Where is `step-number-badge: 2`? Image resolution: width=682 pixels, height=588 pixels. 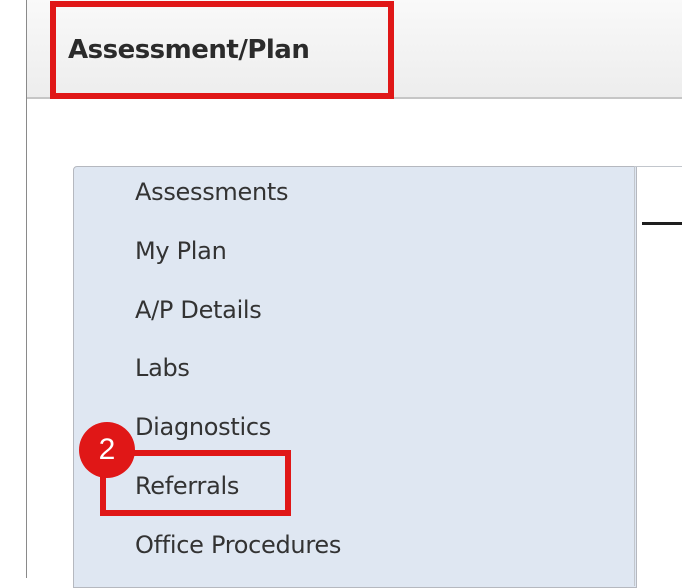 step-number-badge: 2 is located at coordinates (107, 450).